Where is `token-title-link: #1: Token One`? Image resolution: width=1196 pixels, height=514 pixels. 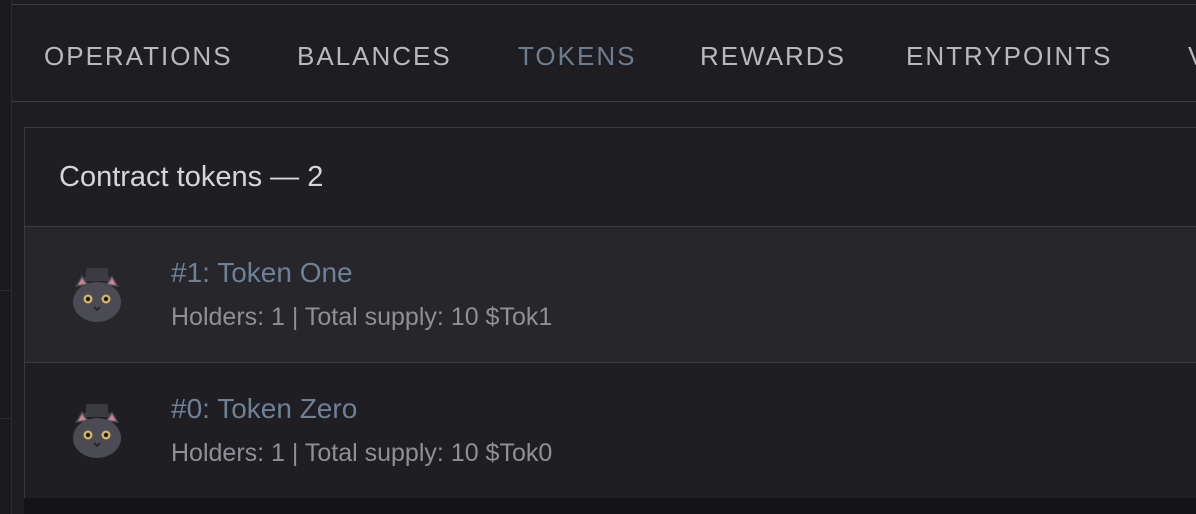
token-title-link: #1: Token One is located at coordinates (262, 273).